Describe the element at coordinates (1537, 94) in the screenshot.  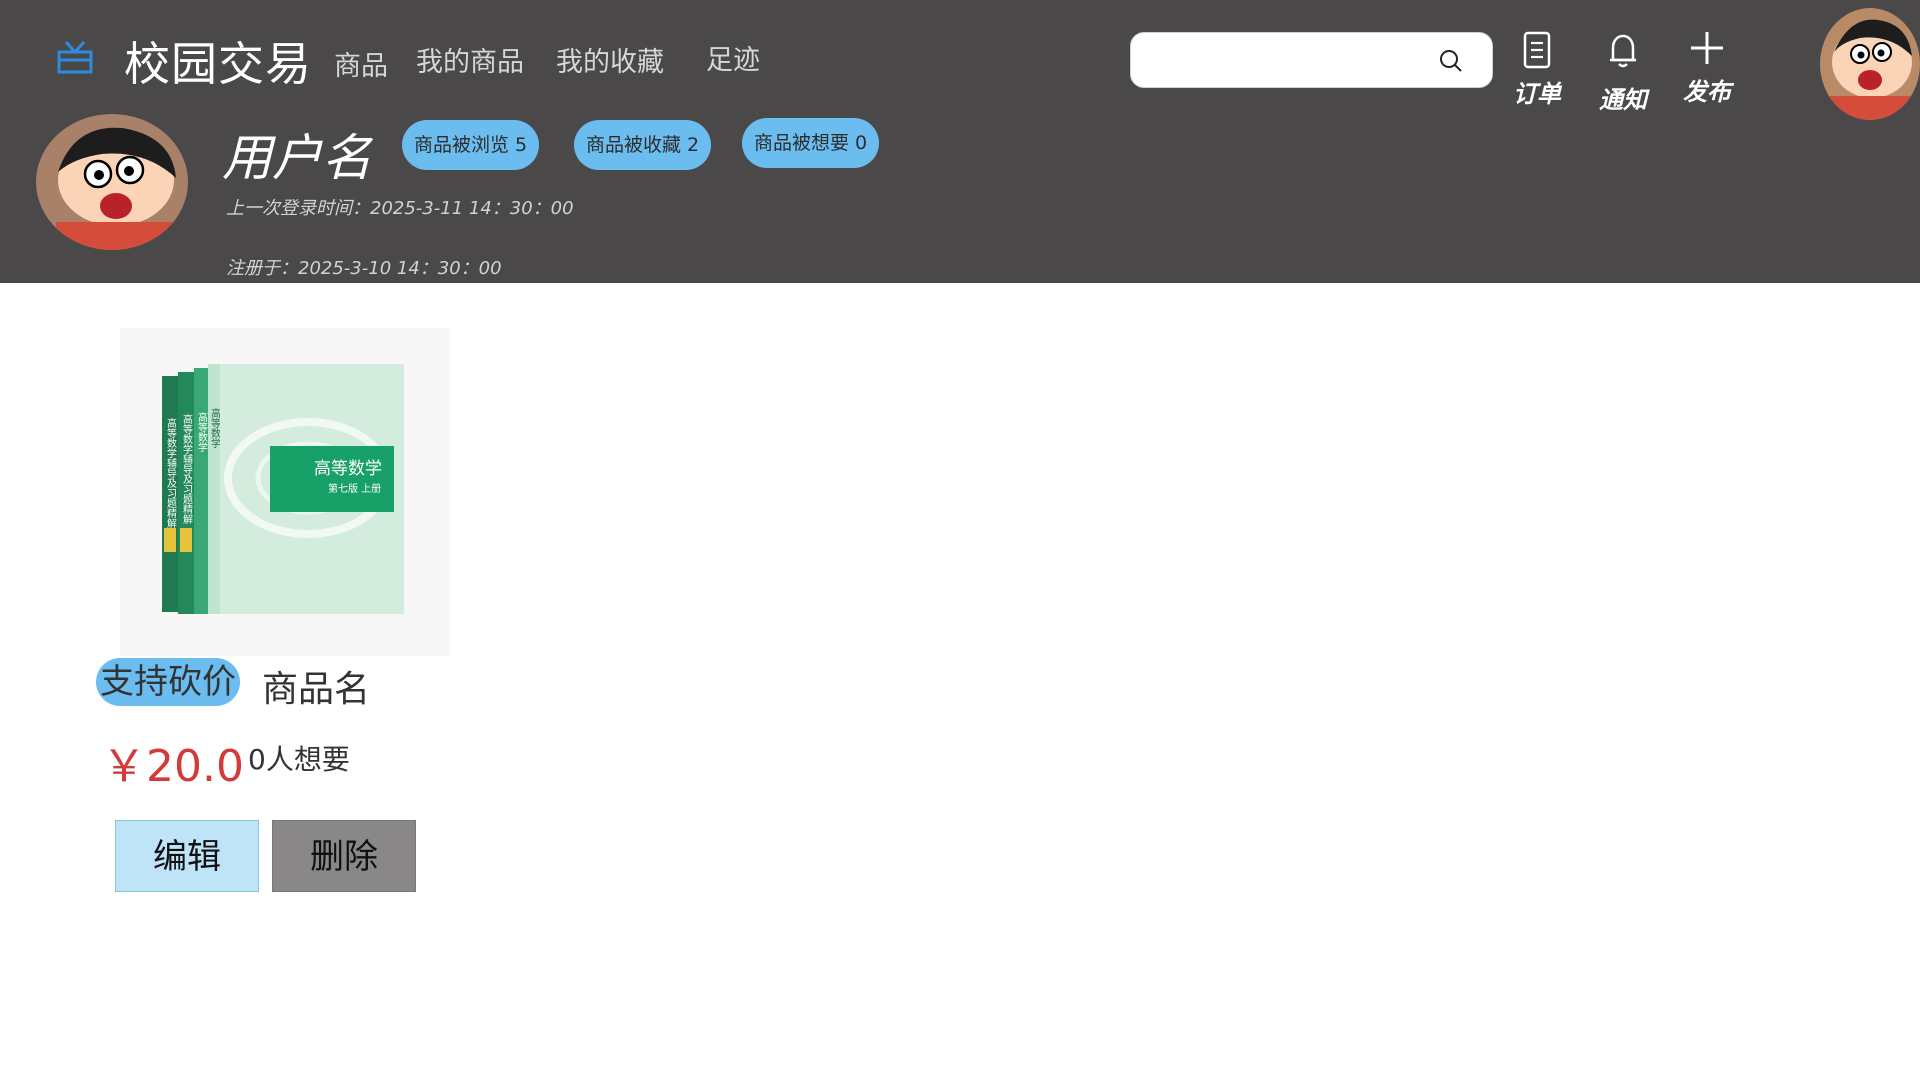
I see `orders-label: 订单` at that location.